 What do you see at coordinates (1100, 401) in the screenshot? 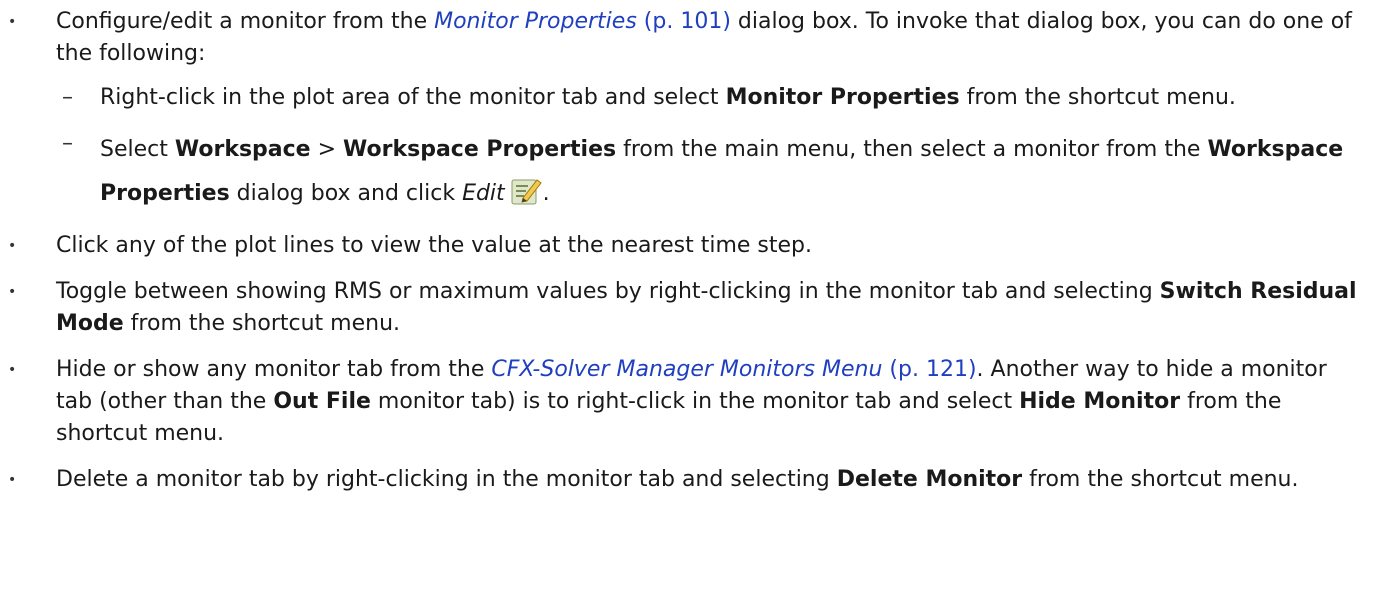
I see `bold-ui-label: Hide Monitor` at bounding box center [1100, 401].